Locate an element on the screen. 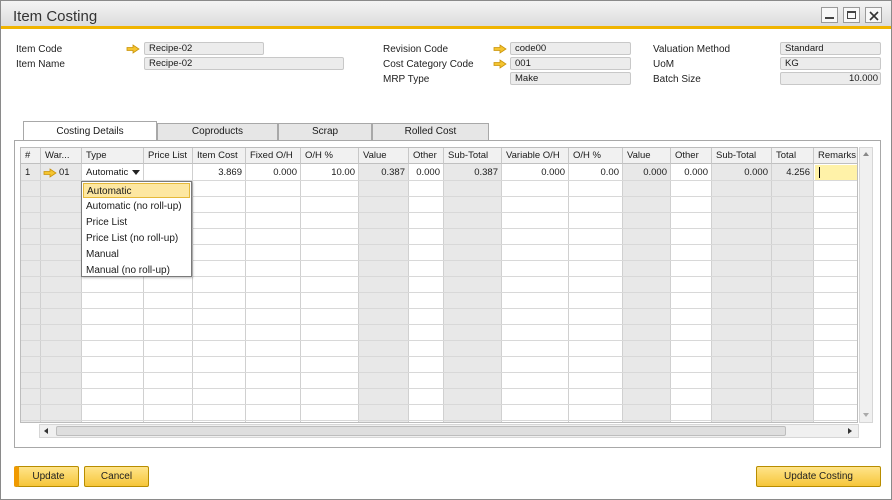 The height and width of the screenshot is (500, 892). vertical-scrollbar is located at coordinates (866, 285).